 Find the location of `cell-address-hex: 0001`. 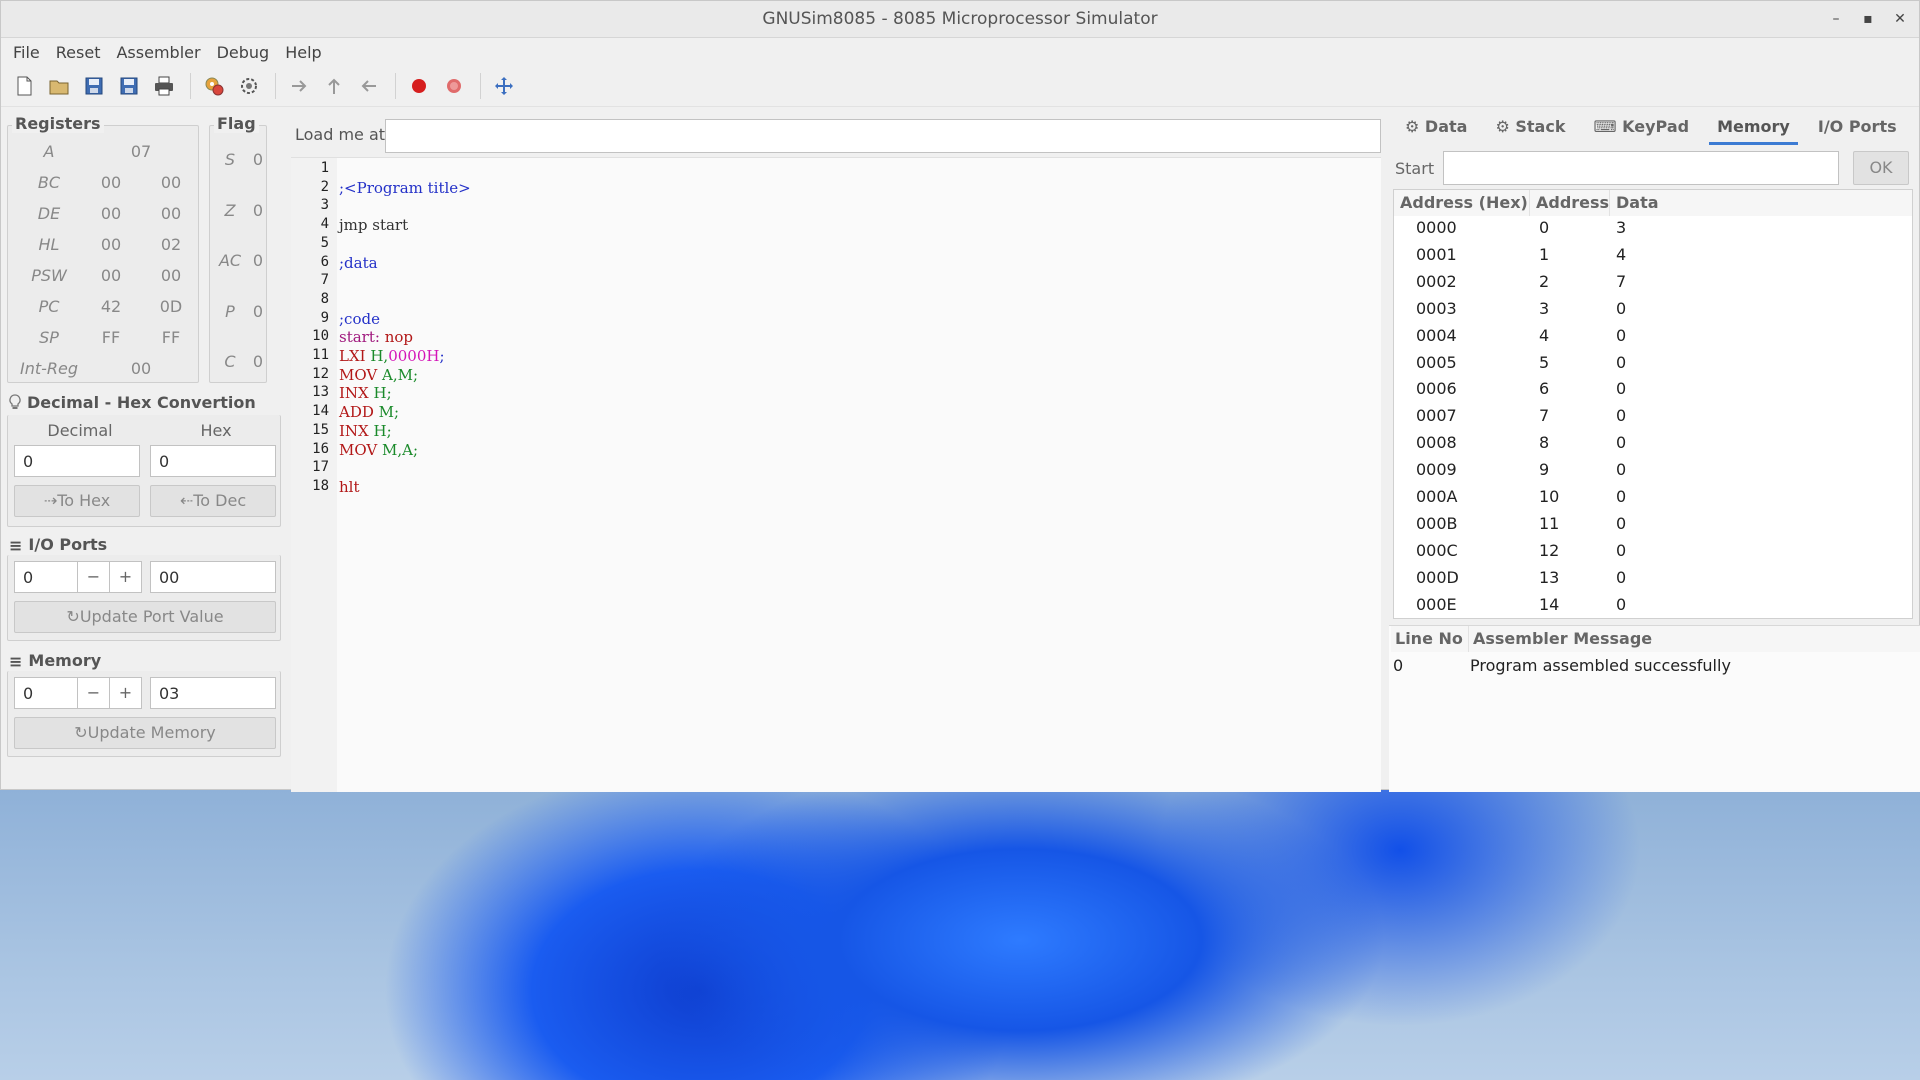

cell-address-hex: 0001 is located at coordinates (1436, 254).